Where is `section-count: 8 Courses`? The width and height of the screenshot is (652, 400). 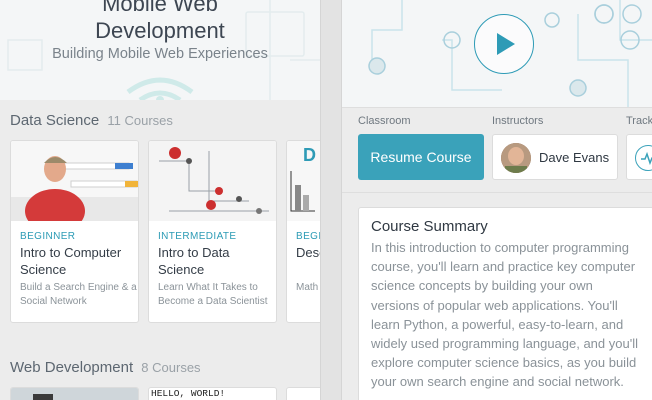 section-count: 8 Courses is located at coordinates (171, 367).